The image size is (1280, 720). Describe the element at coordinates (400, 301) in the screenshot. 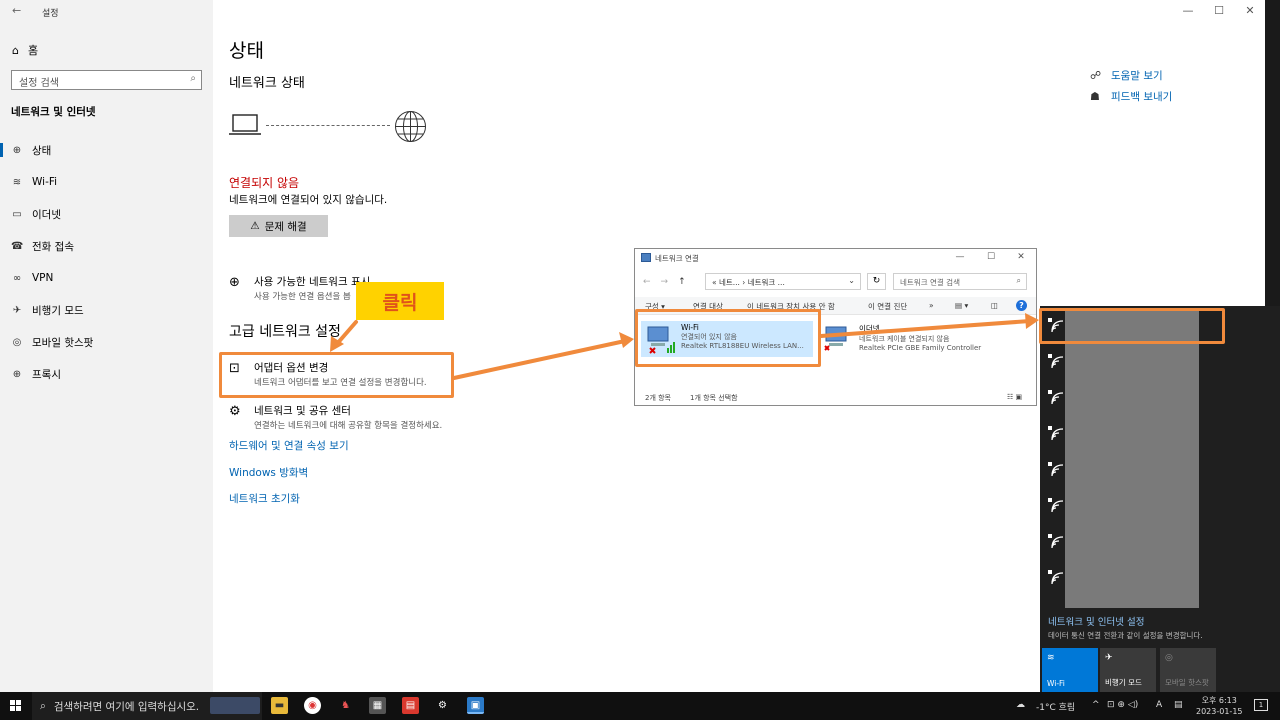

I see `click-annotation: 클릭` at that location.